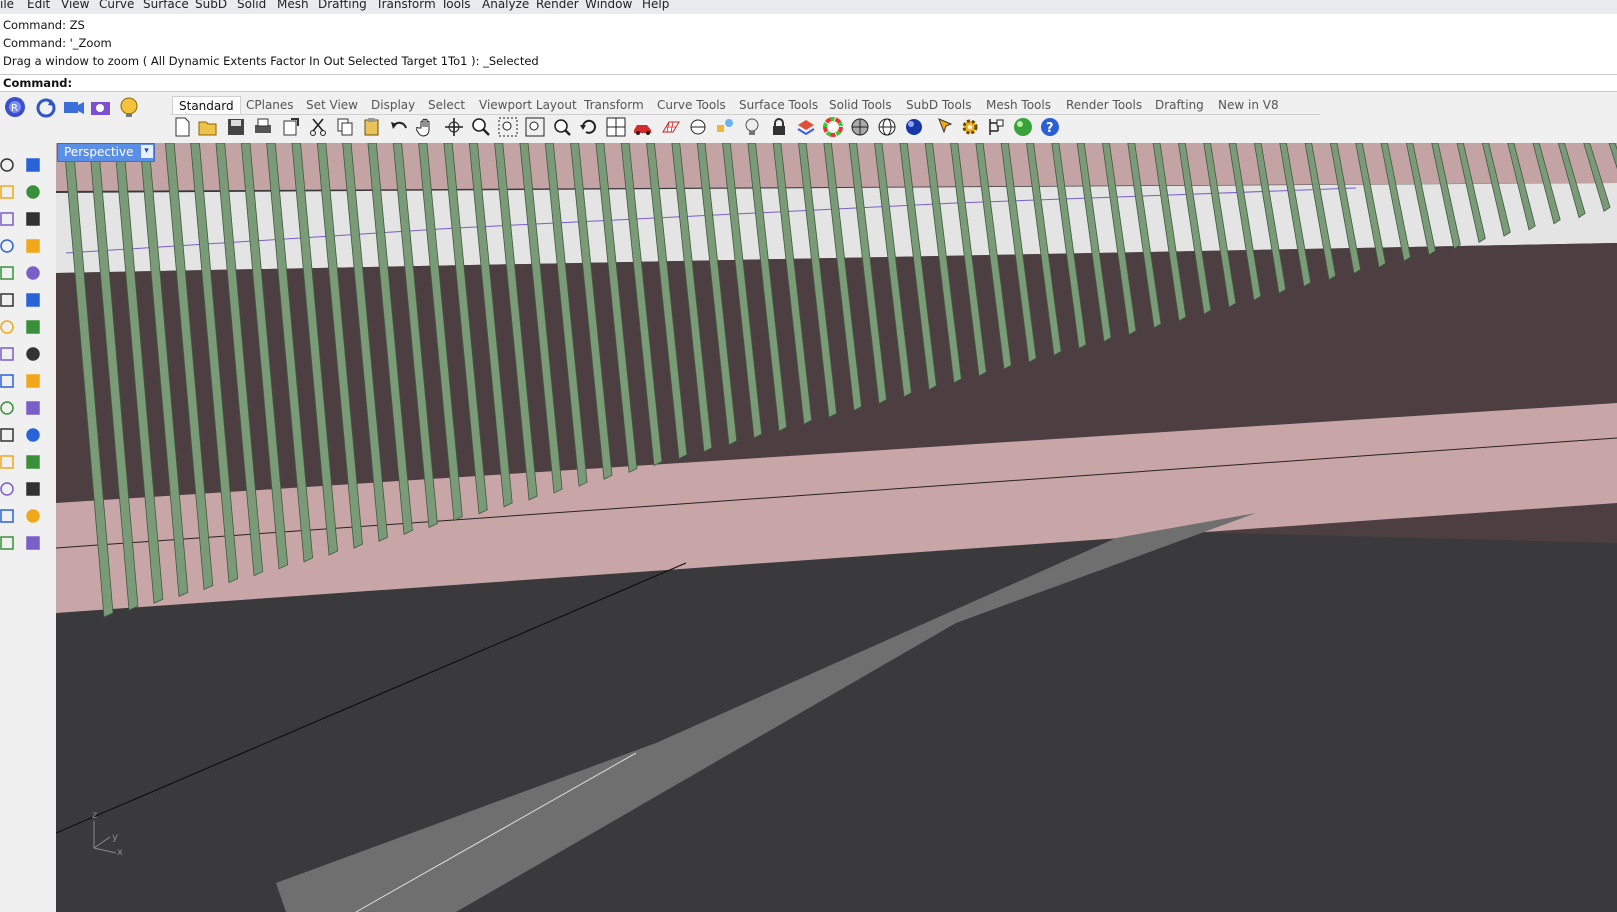  What do you see at coordinates (8, 543) in the screenshot?
I see `block-icon` at bounding box center [8, 543].